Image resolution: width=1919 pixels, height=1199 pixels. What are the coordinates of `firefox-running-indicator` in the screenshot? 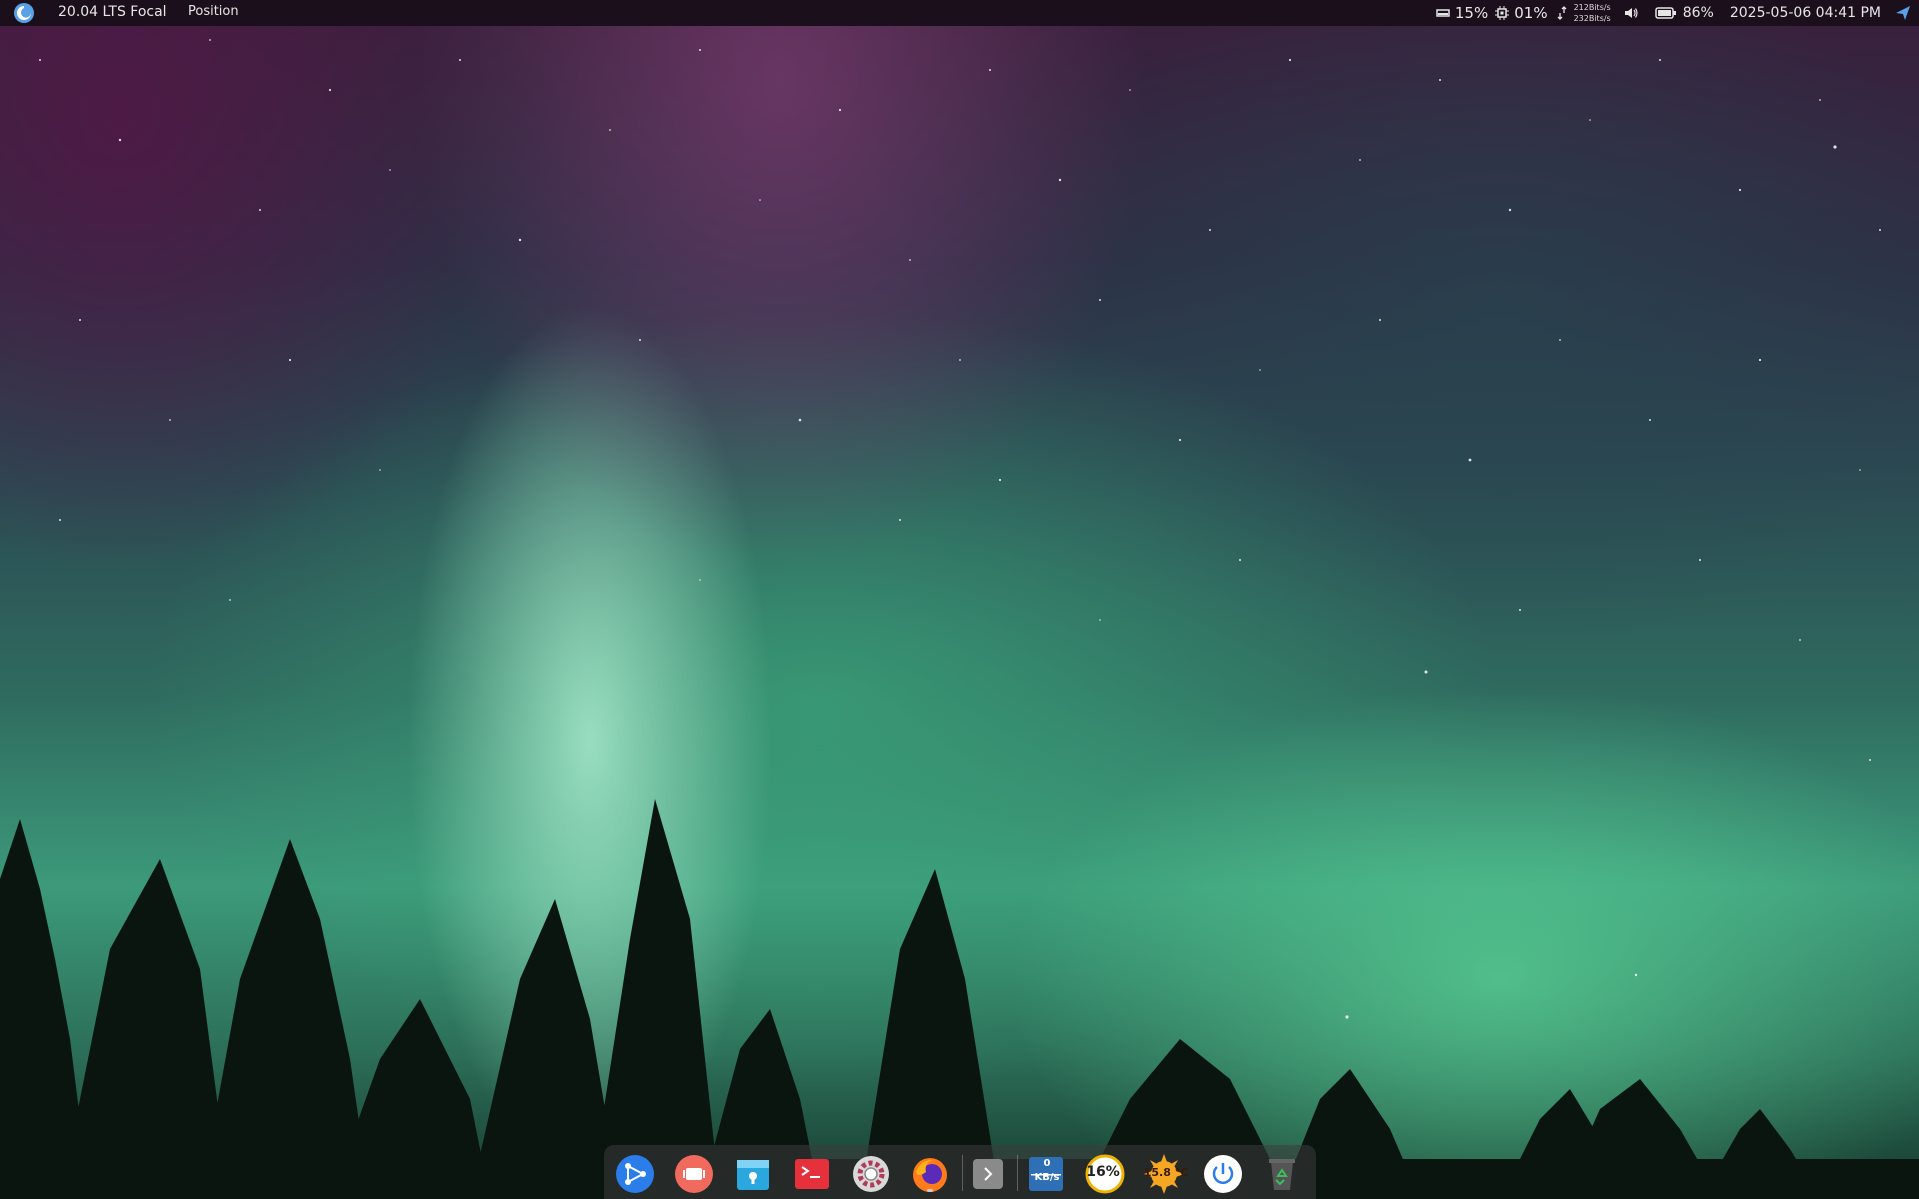 It's located at (930, 1190).